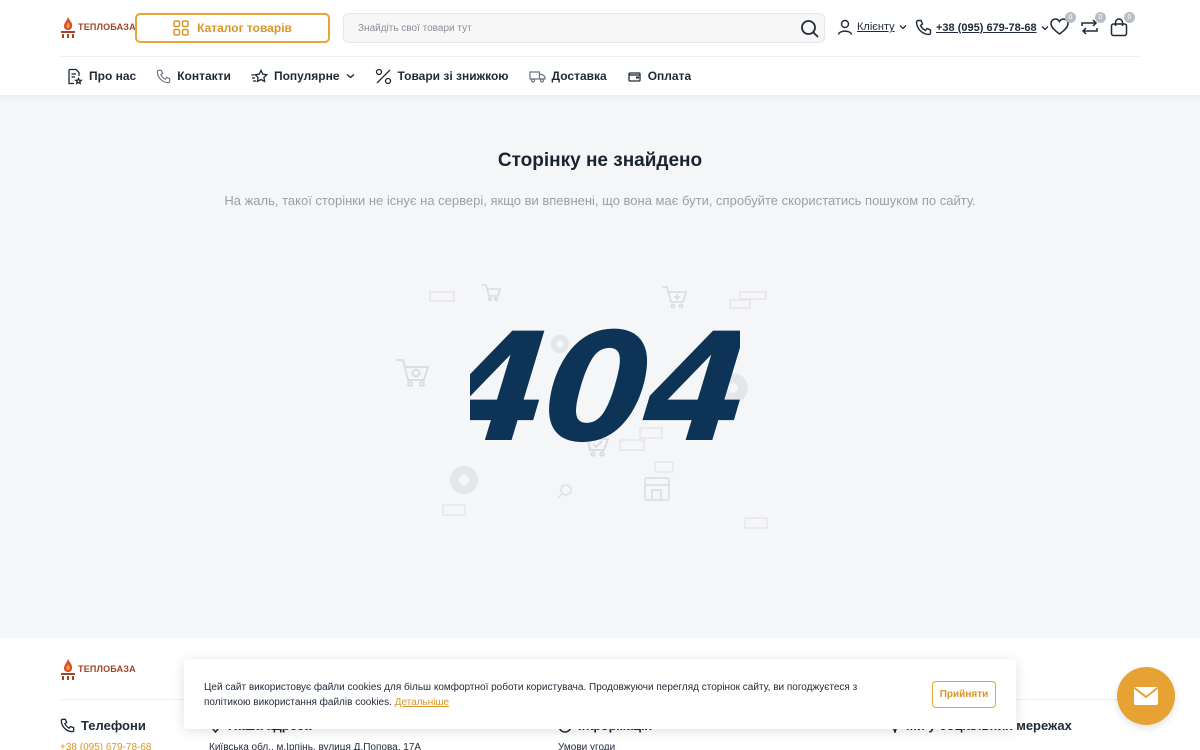  What do you see at coordinates (964, 694) in the screenshot?
I see `cookie-accept-button: Прийняти` at bounding box center [964, 694].